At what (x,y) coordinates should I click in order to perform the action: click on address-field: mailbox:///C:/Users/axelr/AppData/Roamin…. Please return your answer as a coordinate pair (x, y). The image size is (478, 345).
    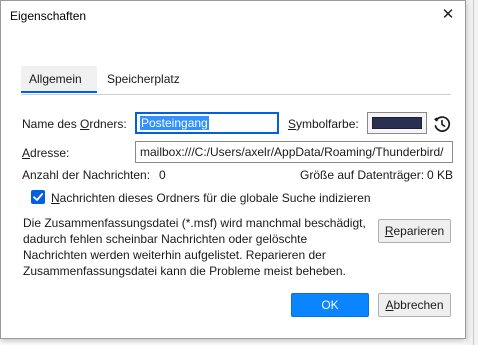
    Looking at the image, I should click on (294, 152).